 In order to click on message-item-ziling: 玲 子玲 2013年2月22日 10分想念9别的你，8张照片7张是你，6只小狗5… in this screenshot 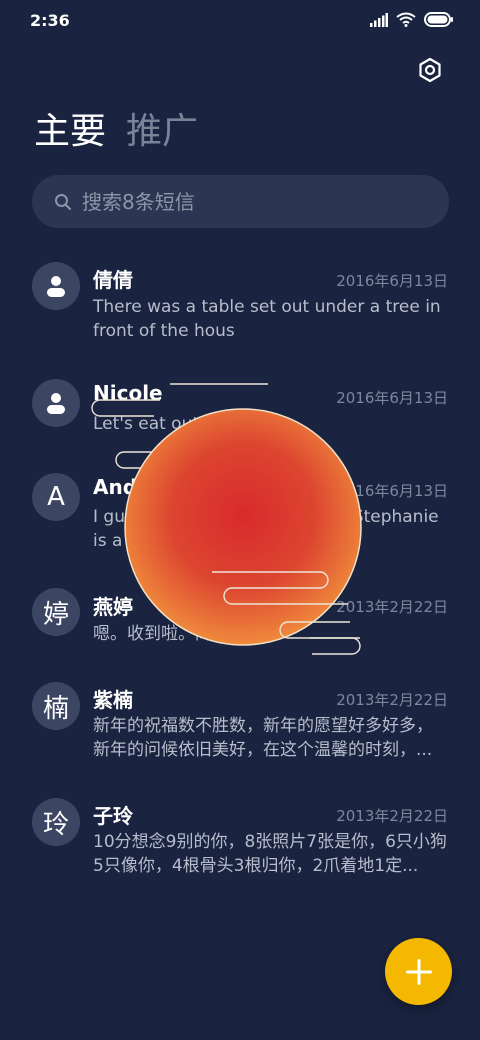, I will do `click(240, 850)`.